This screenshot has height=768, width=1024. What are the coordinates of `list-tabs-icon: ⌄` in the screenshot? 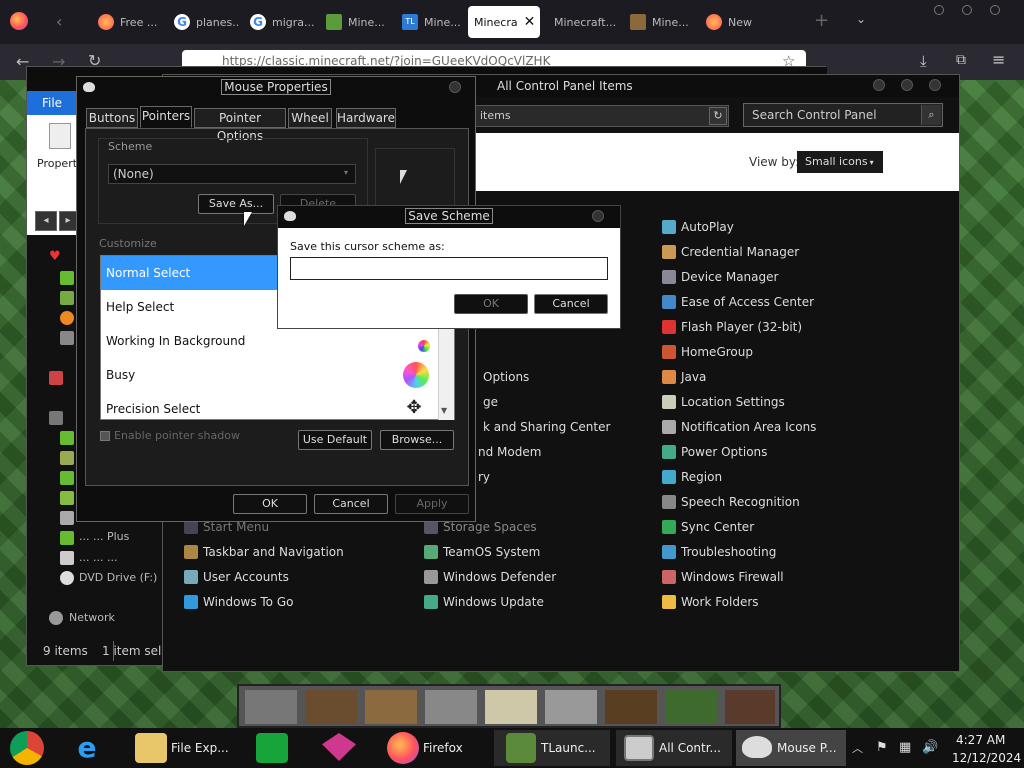 It's located at (861, 19).